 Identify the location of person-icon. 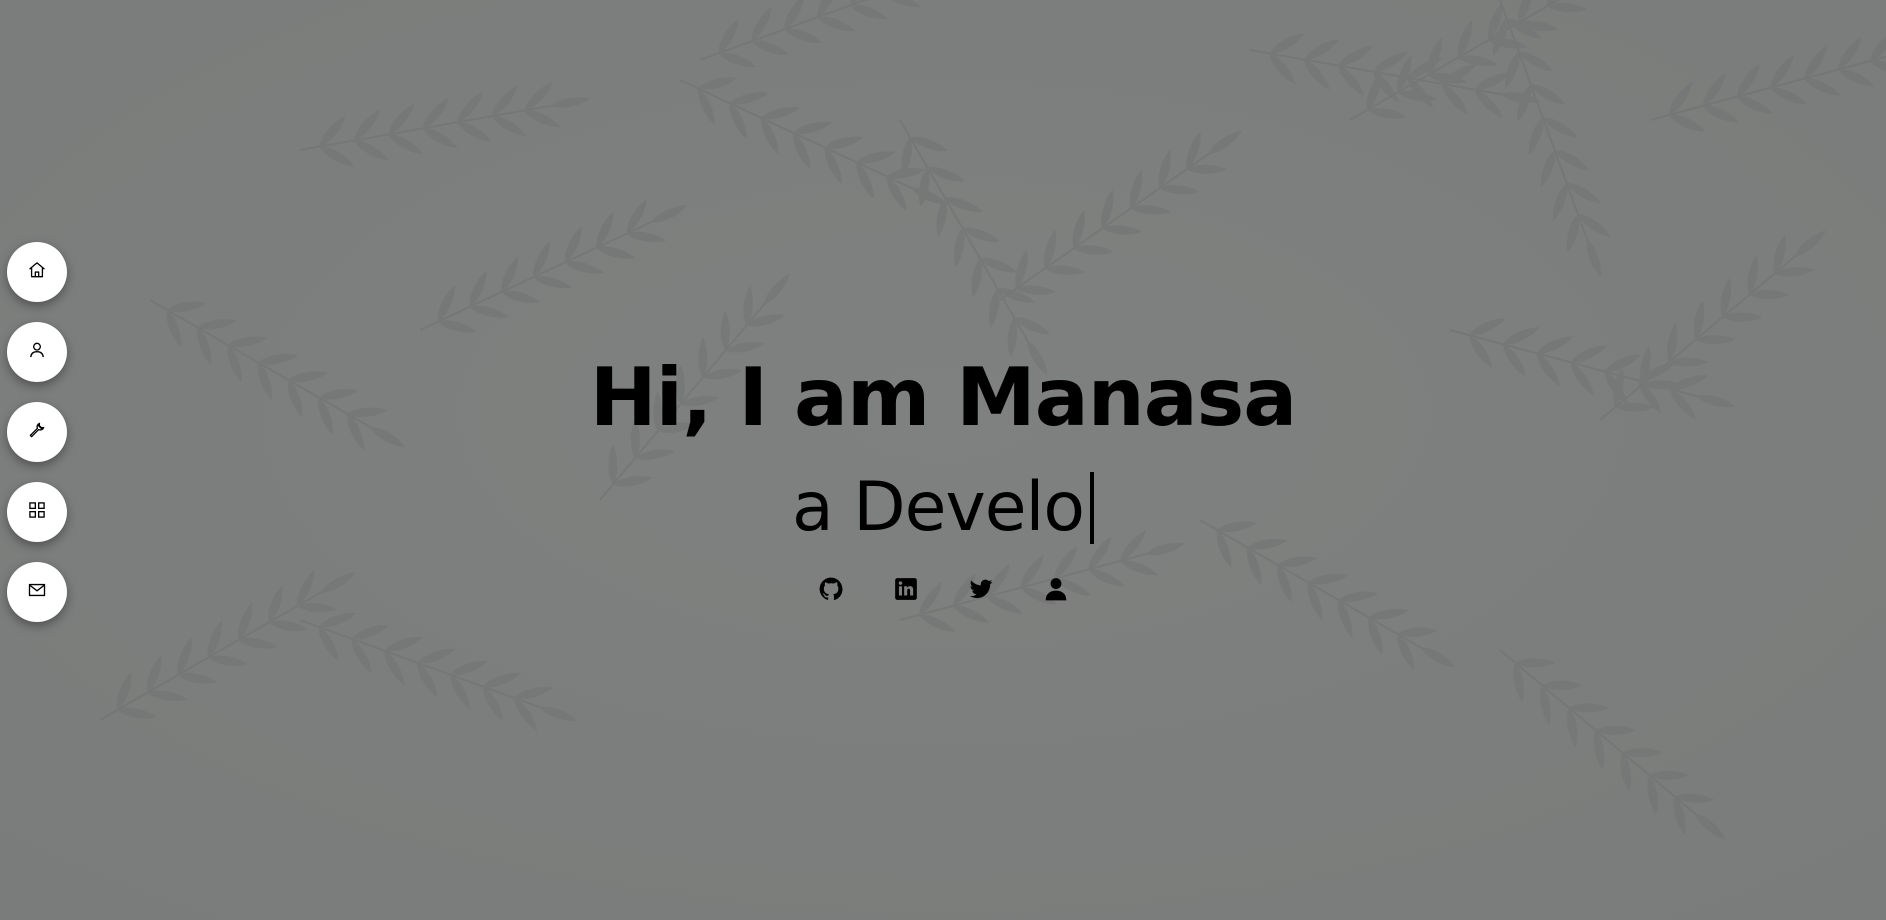
(1056, 591).